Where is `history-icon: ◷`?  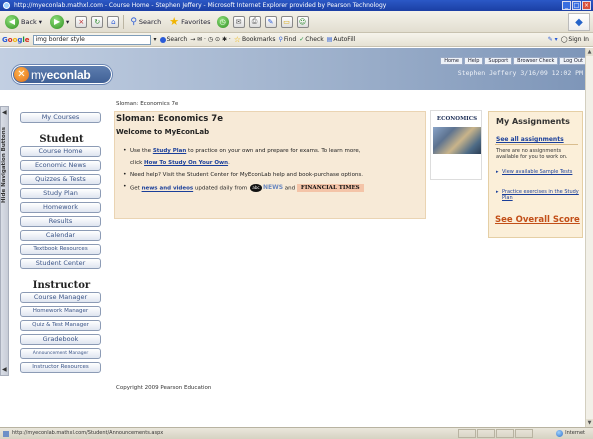 history-icon: ◷ is located at coordinates (222, 21).